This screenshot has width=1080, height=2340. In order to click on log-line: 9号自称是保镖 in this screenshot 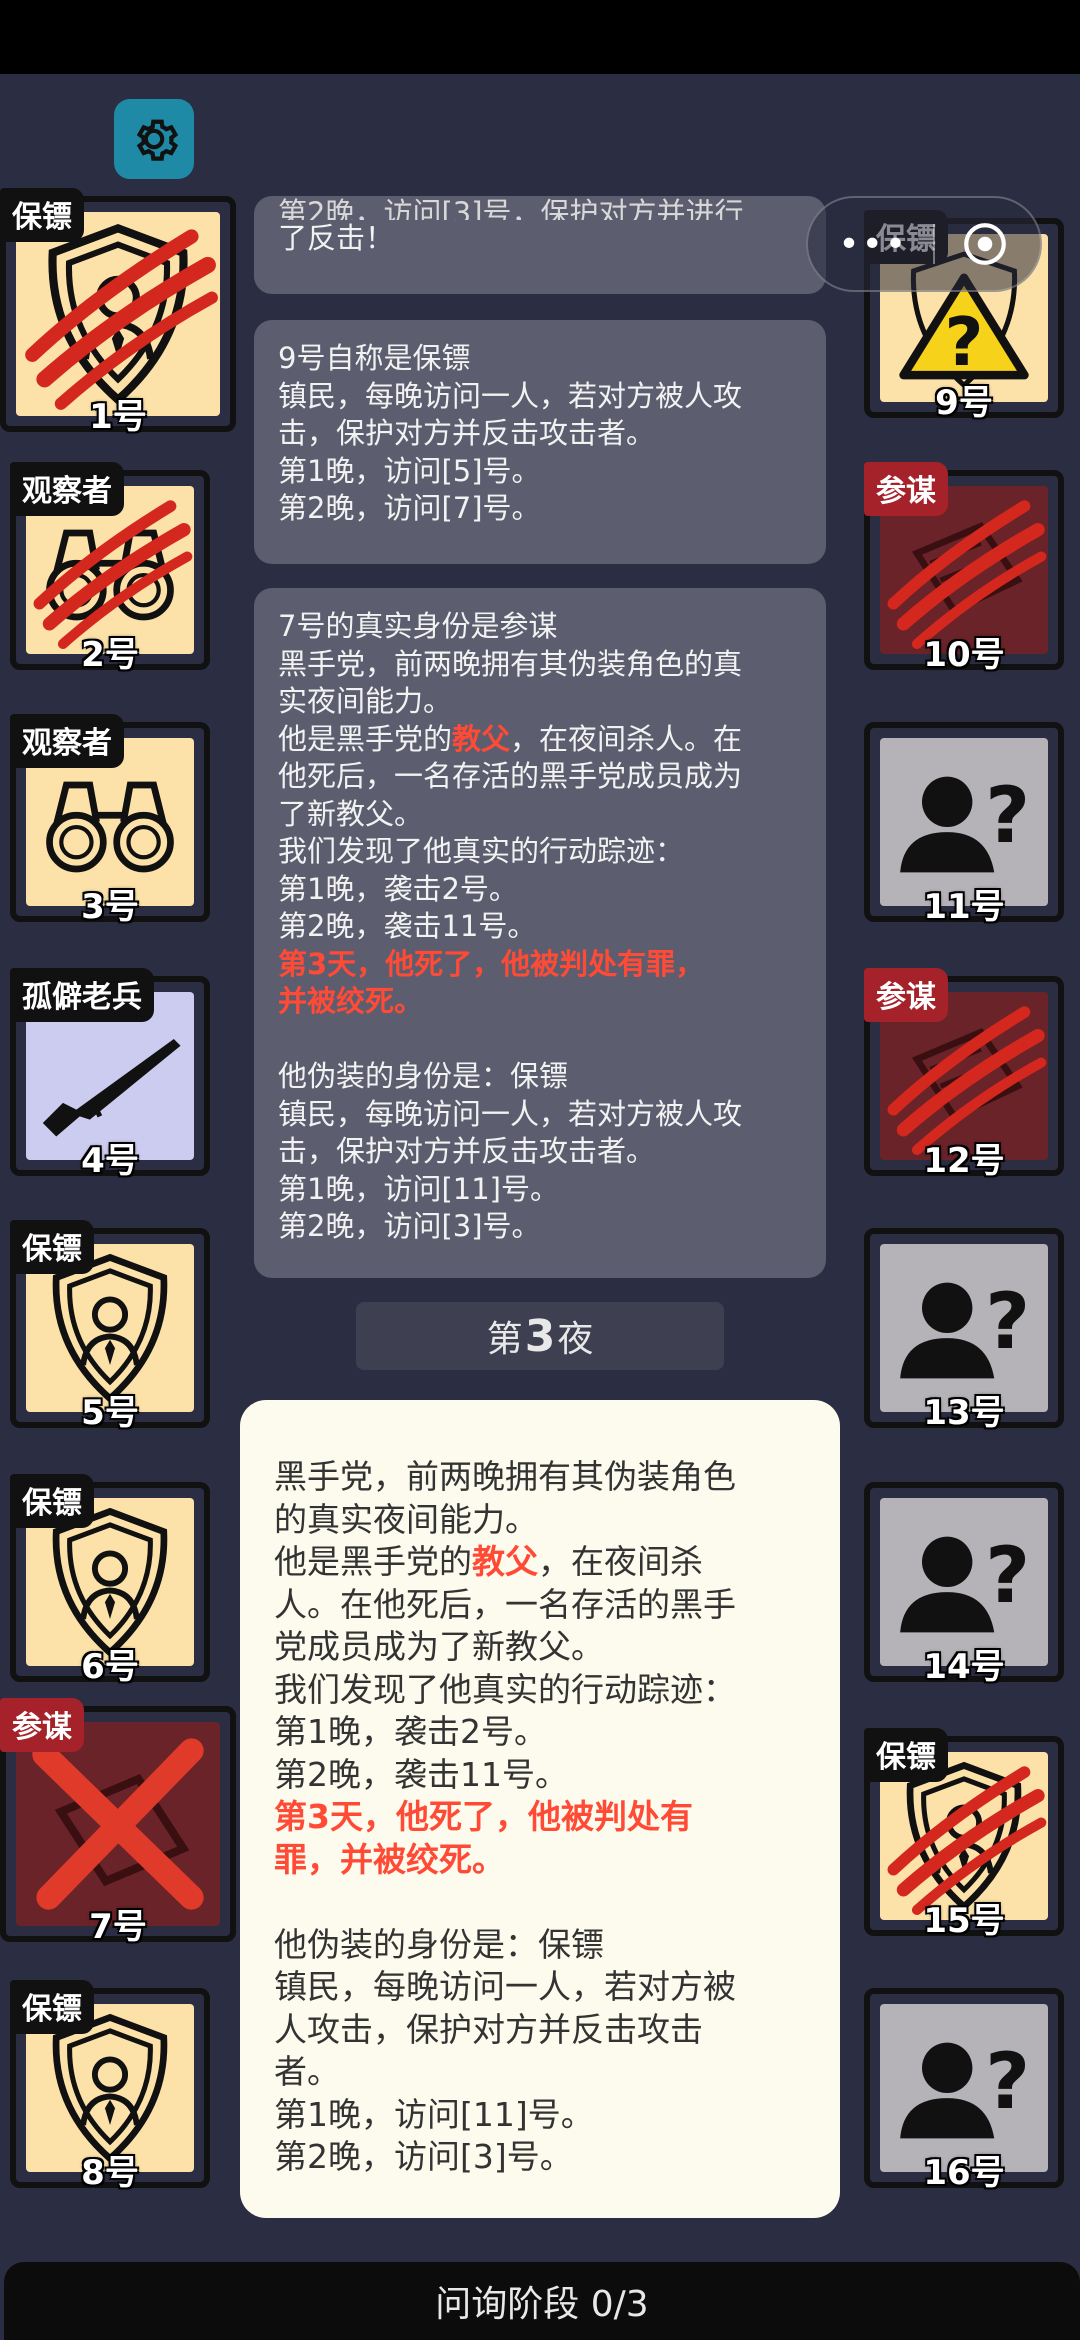, I will do `click(374, 358)`.